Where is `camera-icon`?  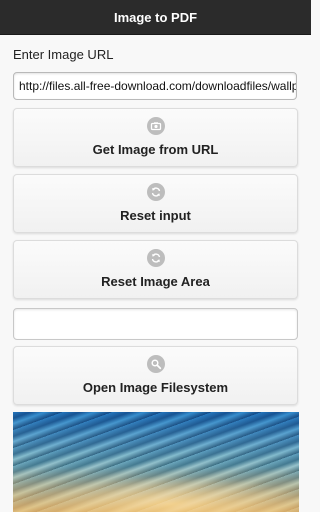 camera-icon is located at coordinates (155, 126).